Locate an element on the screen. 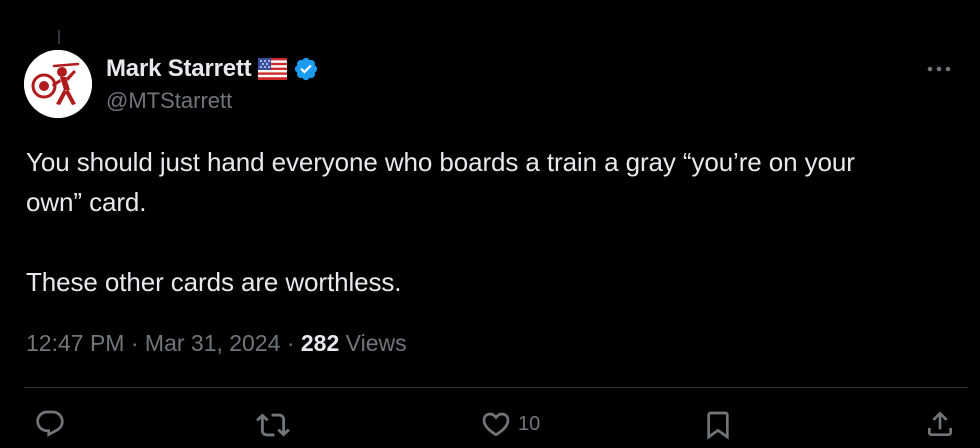  retweet-icon is located at coordinates (273, 425).